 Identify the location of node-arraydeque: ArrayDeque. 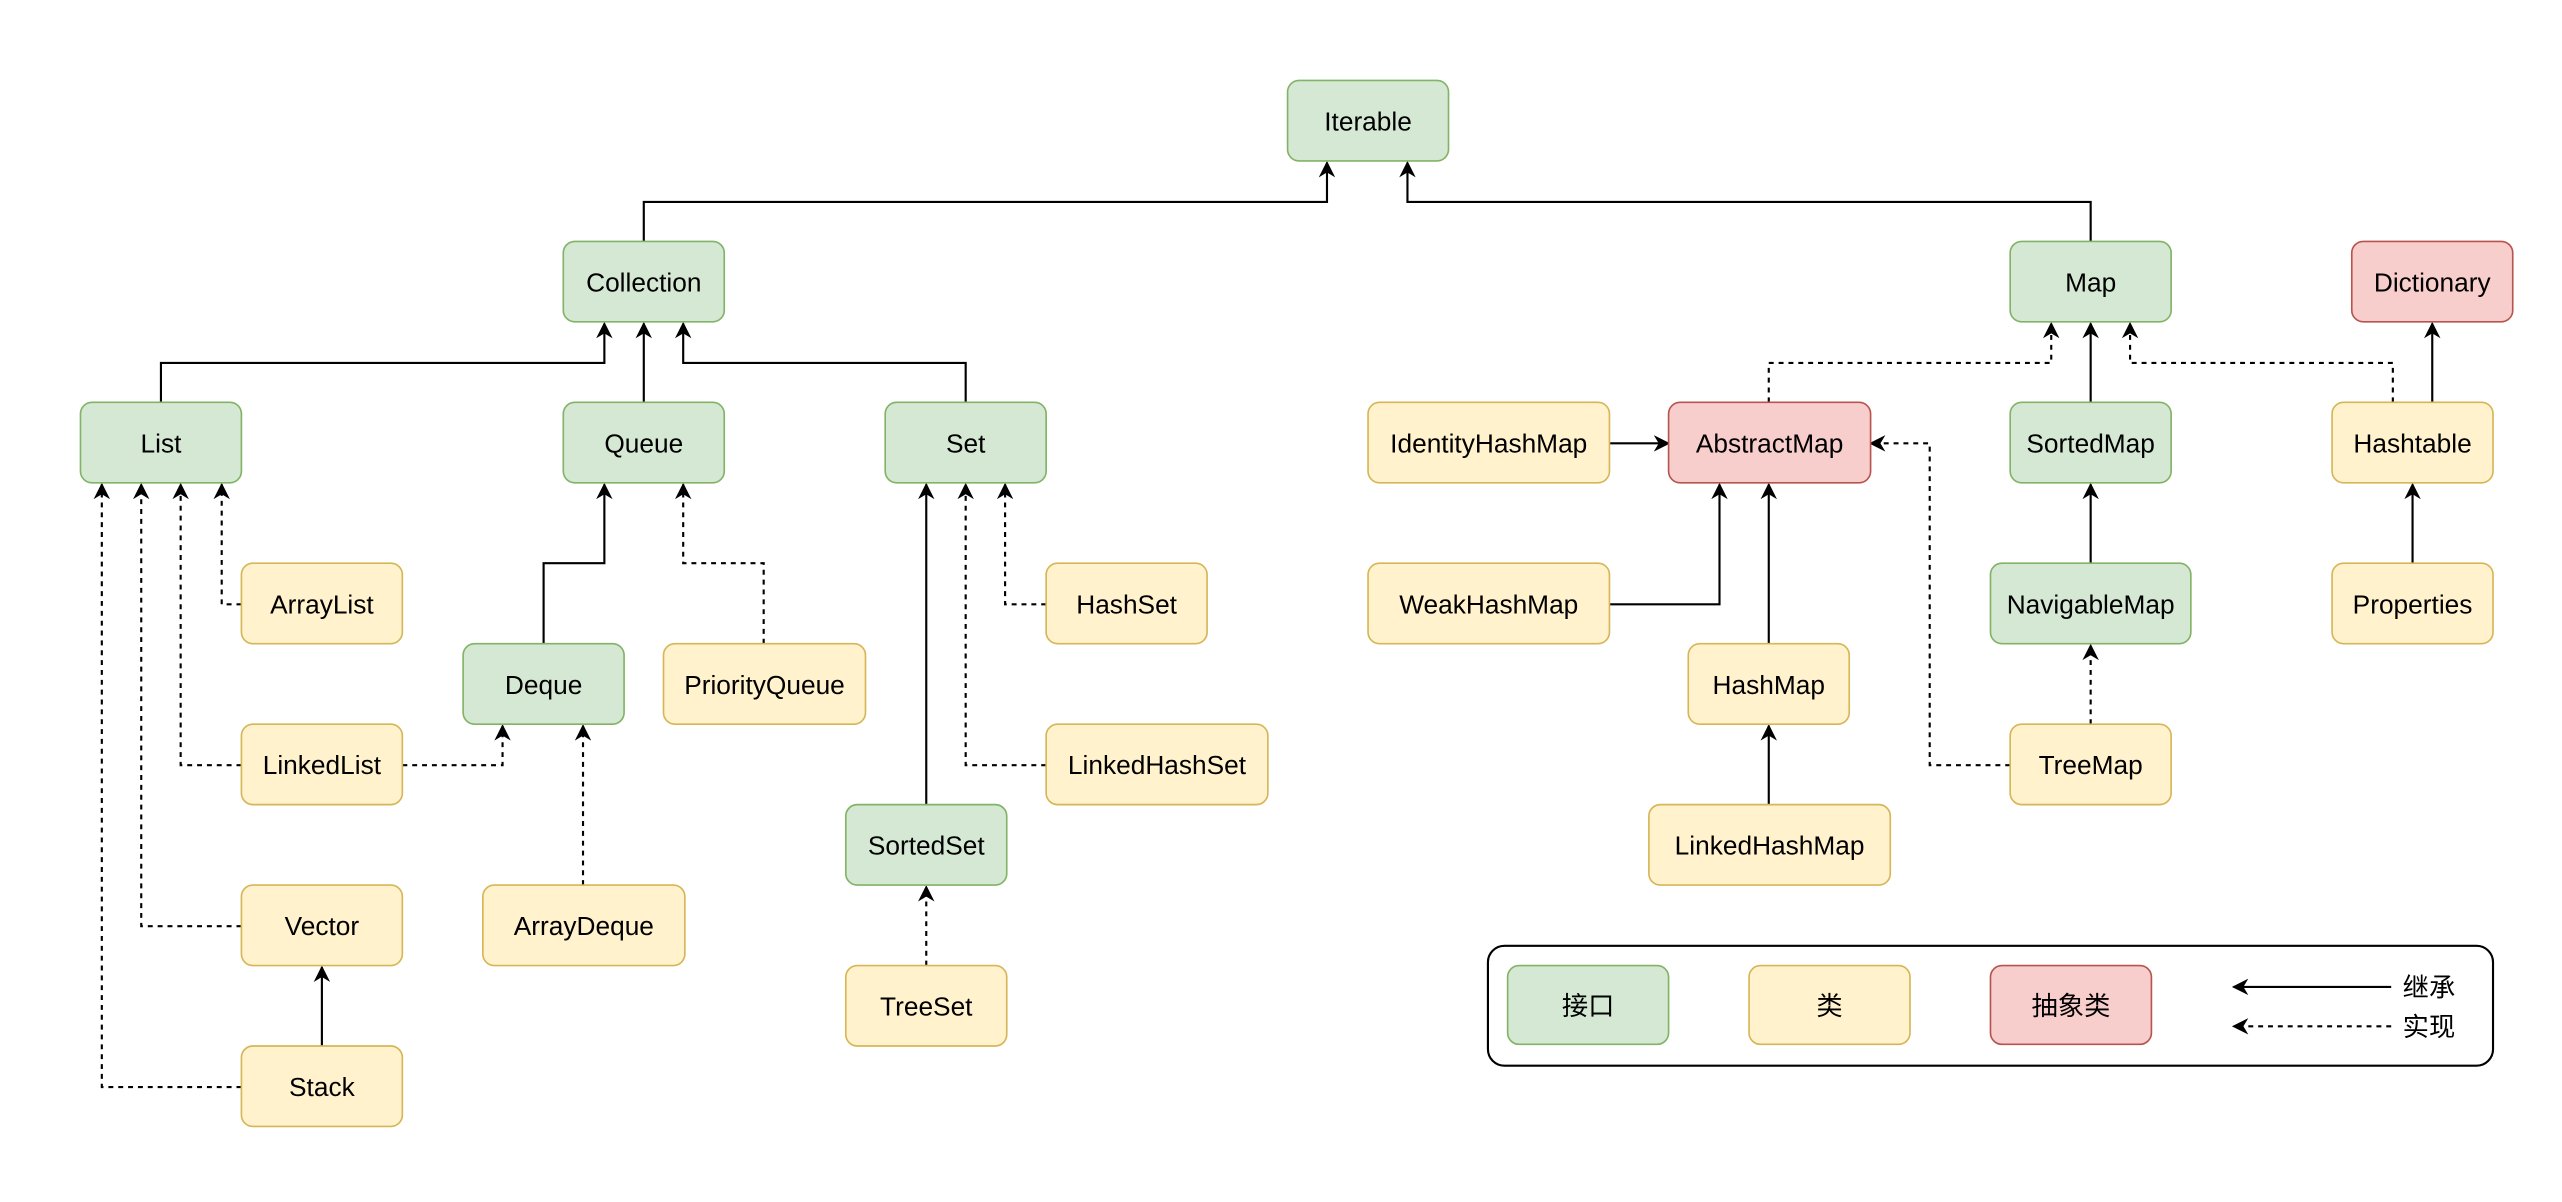
(584, 925).